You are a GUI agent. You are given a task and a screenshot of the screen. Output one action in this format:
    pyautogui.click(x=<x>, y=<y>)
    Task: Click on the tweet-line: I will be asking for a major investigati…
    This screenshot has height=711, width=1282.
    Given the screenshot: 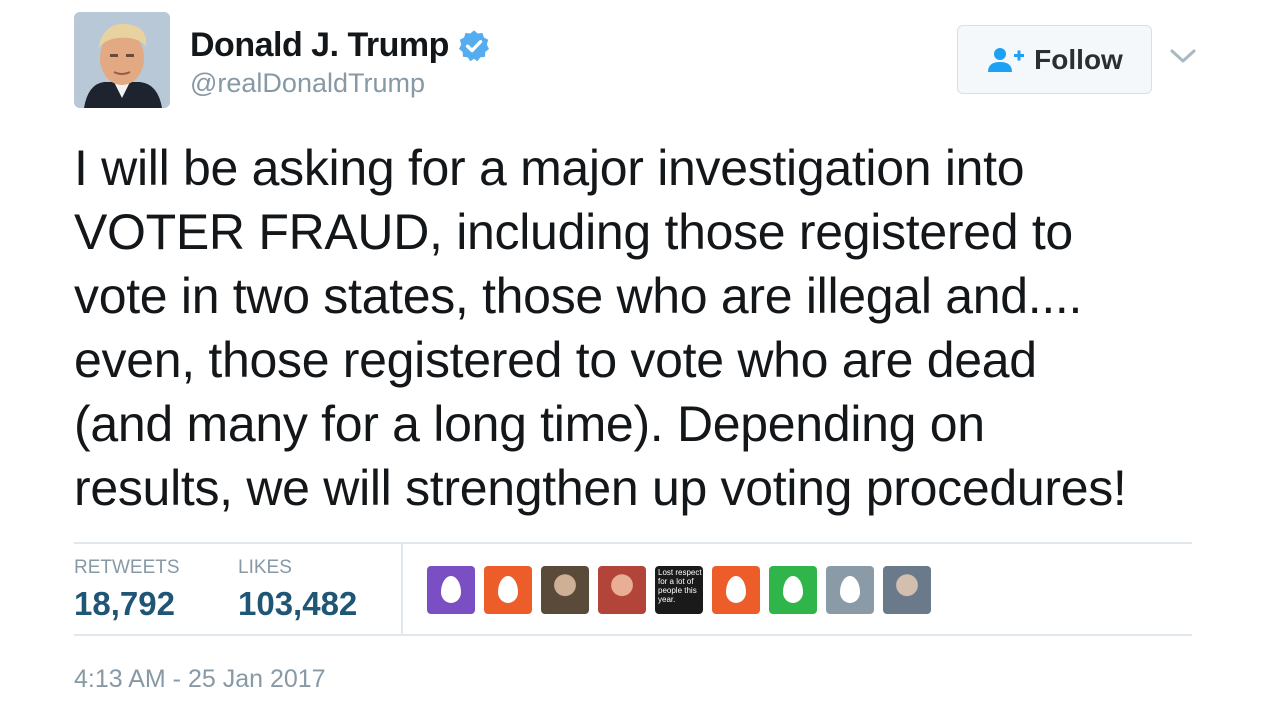 What is the action you would take?
    pyautogui.click(x=549, y=168)
    